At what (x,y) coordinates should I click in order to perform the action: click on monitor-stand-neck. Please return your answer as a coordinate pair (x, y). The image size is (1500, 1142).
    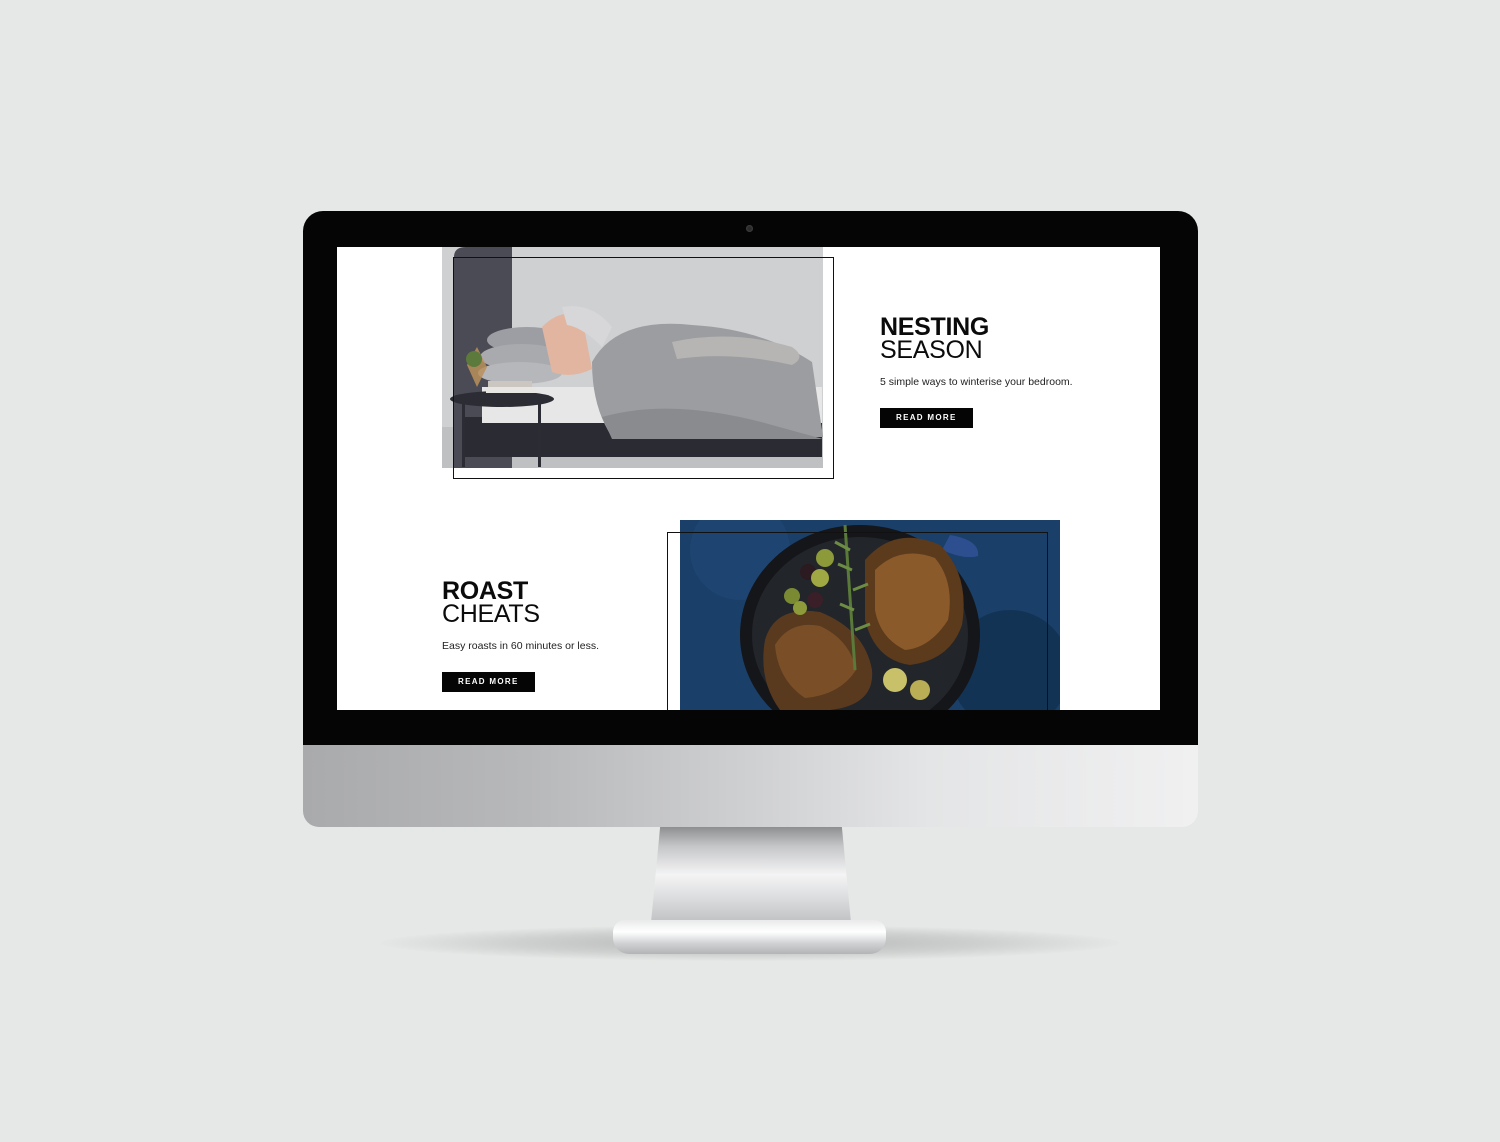
    Looking at the image, I should click on (751, 880).